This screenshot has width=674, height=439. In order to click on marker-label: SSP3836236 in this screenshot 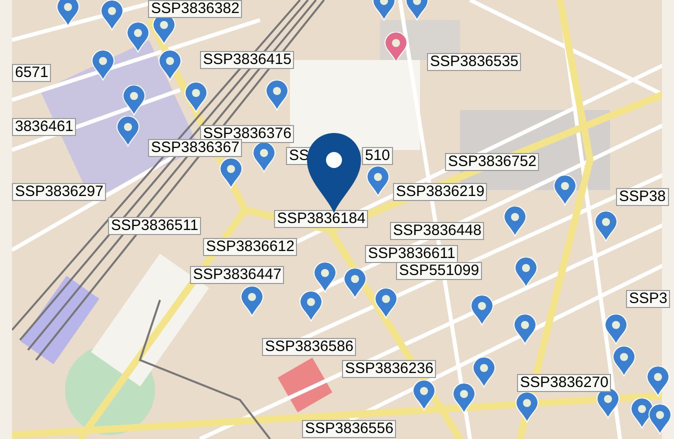, I will do `click(389, 369)`.